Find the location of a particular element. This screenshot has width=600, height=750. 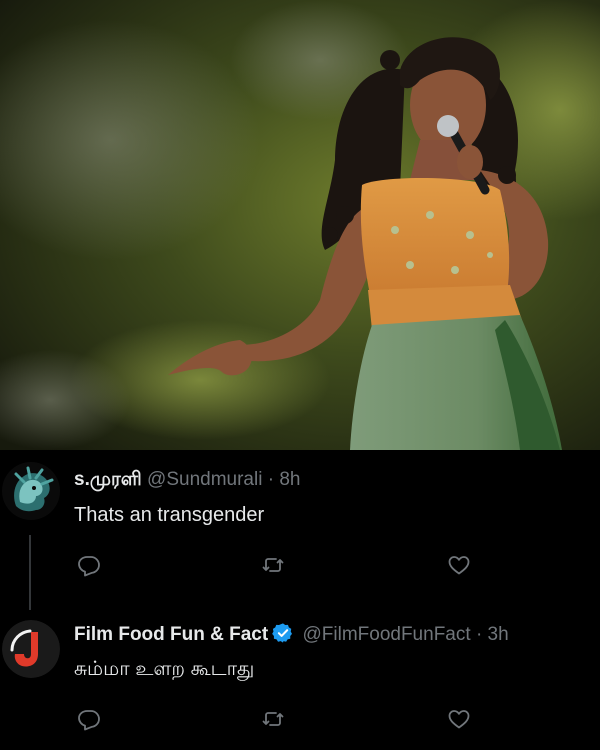

display-name: Film Food Fun & Fact is located at coordinates (171, 634).